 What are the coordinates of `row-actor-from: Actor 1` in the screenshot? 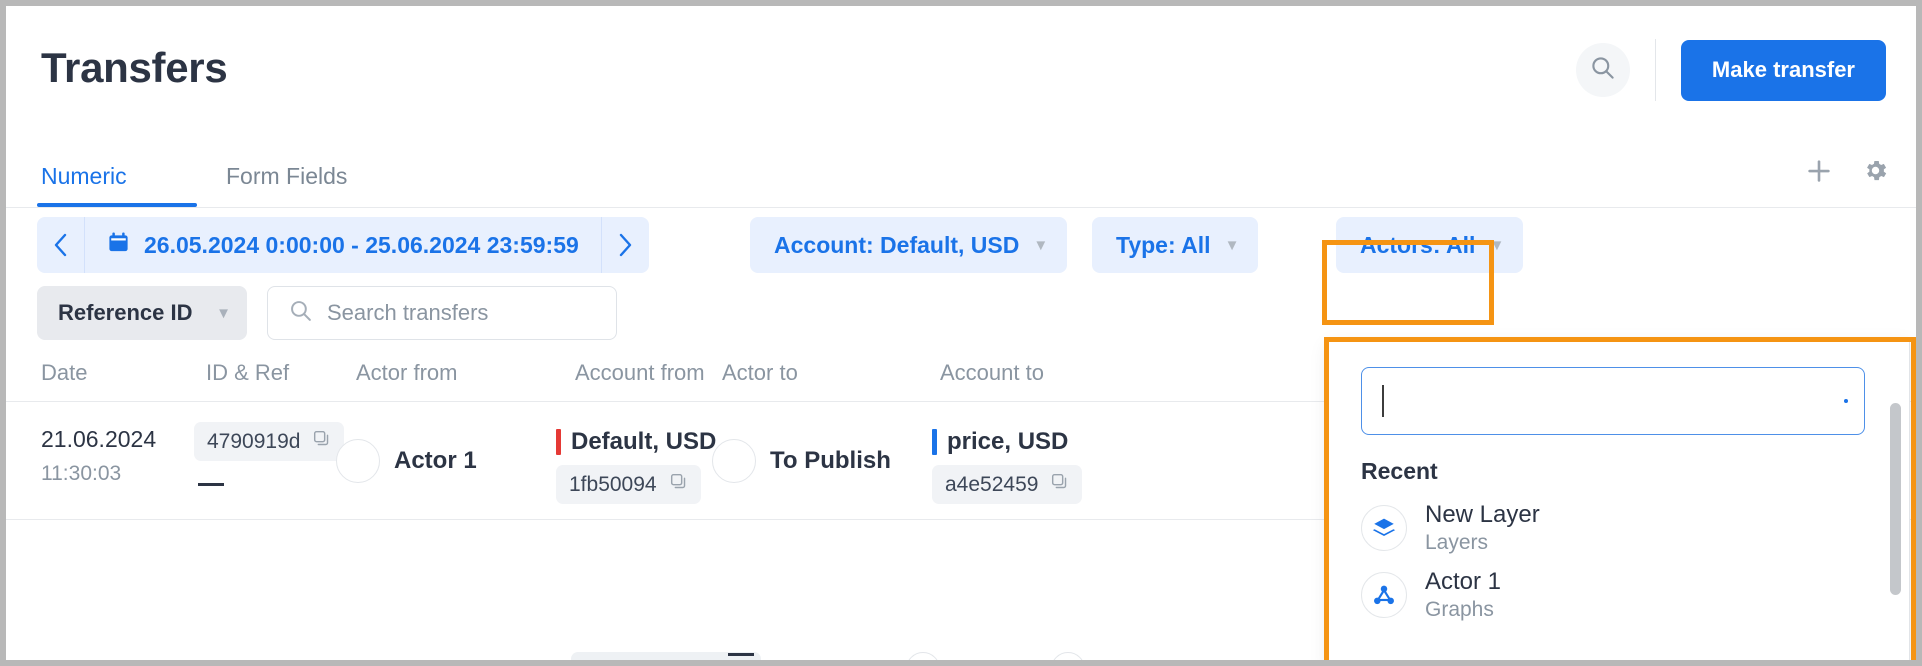 It's located at (435, 460).